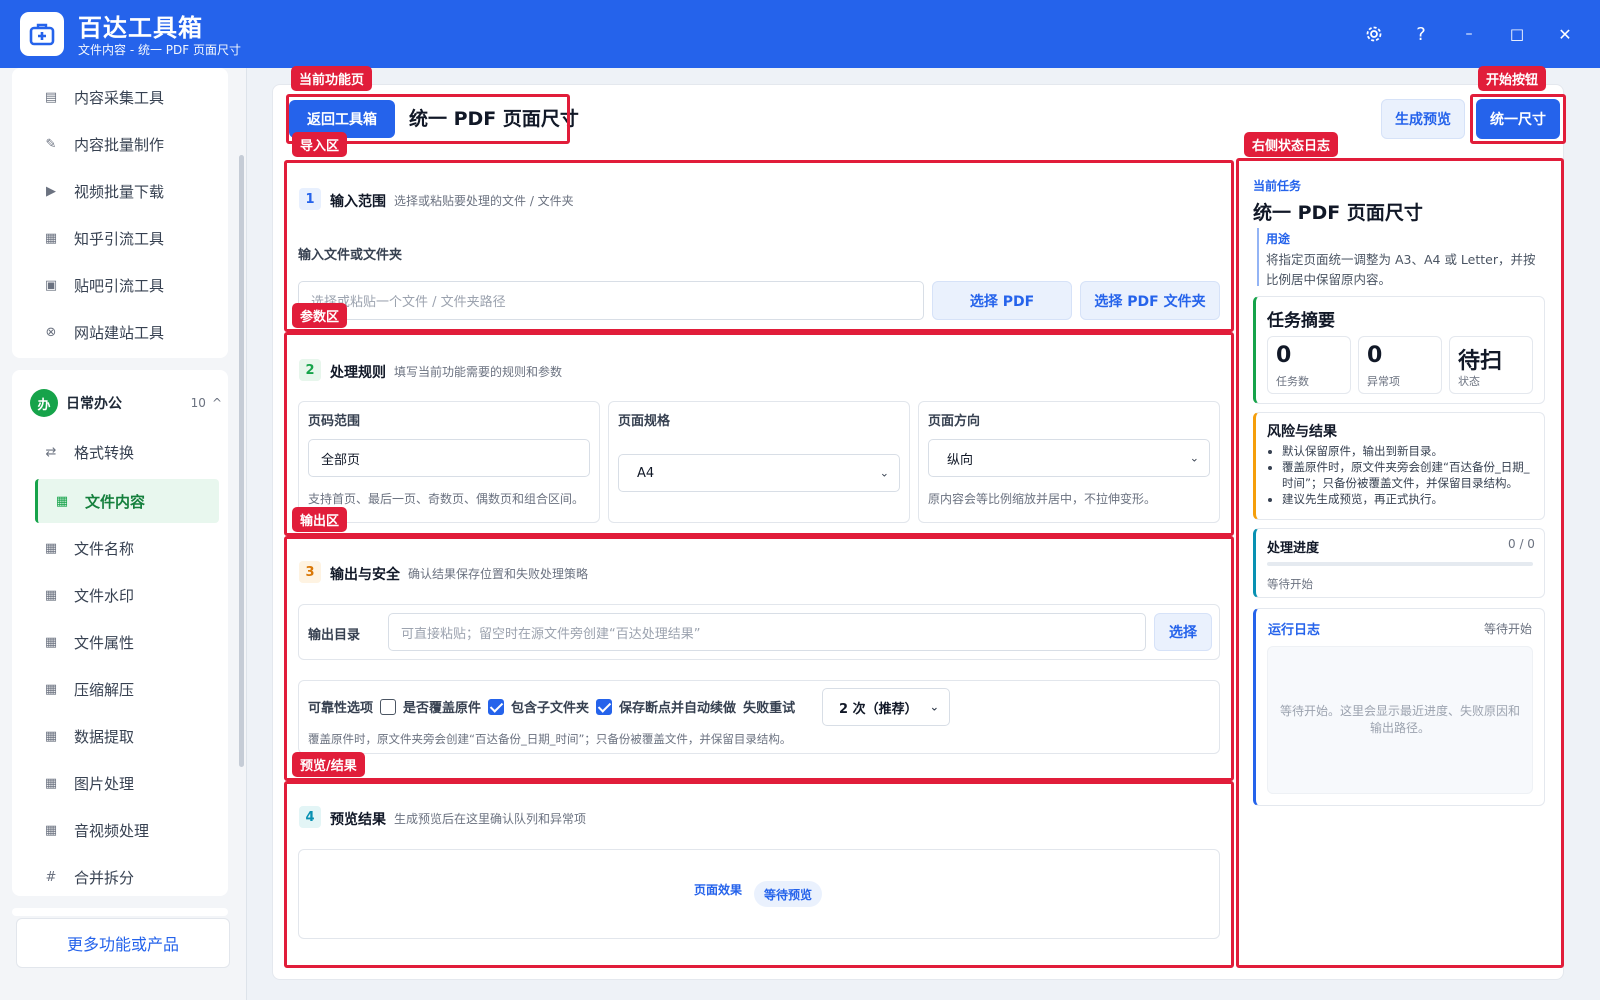 The width and height of the screenshot is (1600, 1000). Describe the element at coordinates (112, 830) in the screenshot. I see `sidebar-item-label: 音视频处理` at that location.